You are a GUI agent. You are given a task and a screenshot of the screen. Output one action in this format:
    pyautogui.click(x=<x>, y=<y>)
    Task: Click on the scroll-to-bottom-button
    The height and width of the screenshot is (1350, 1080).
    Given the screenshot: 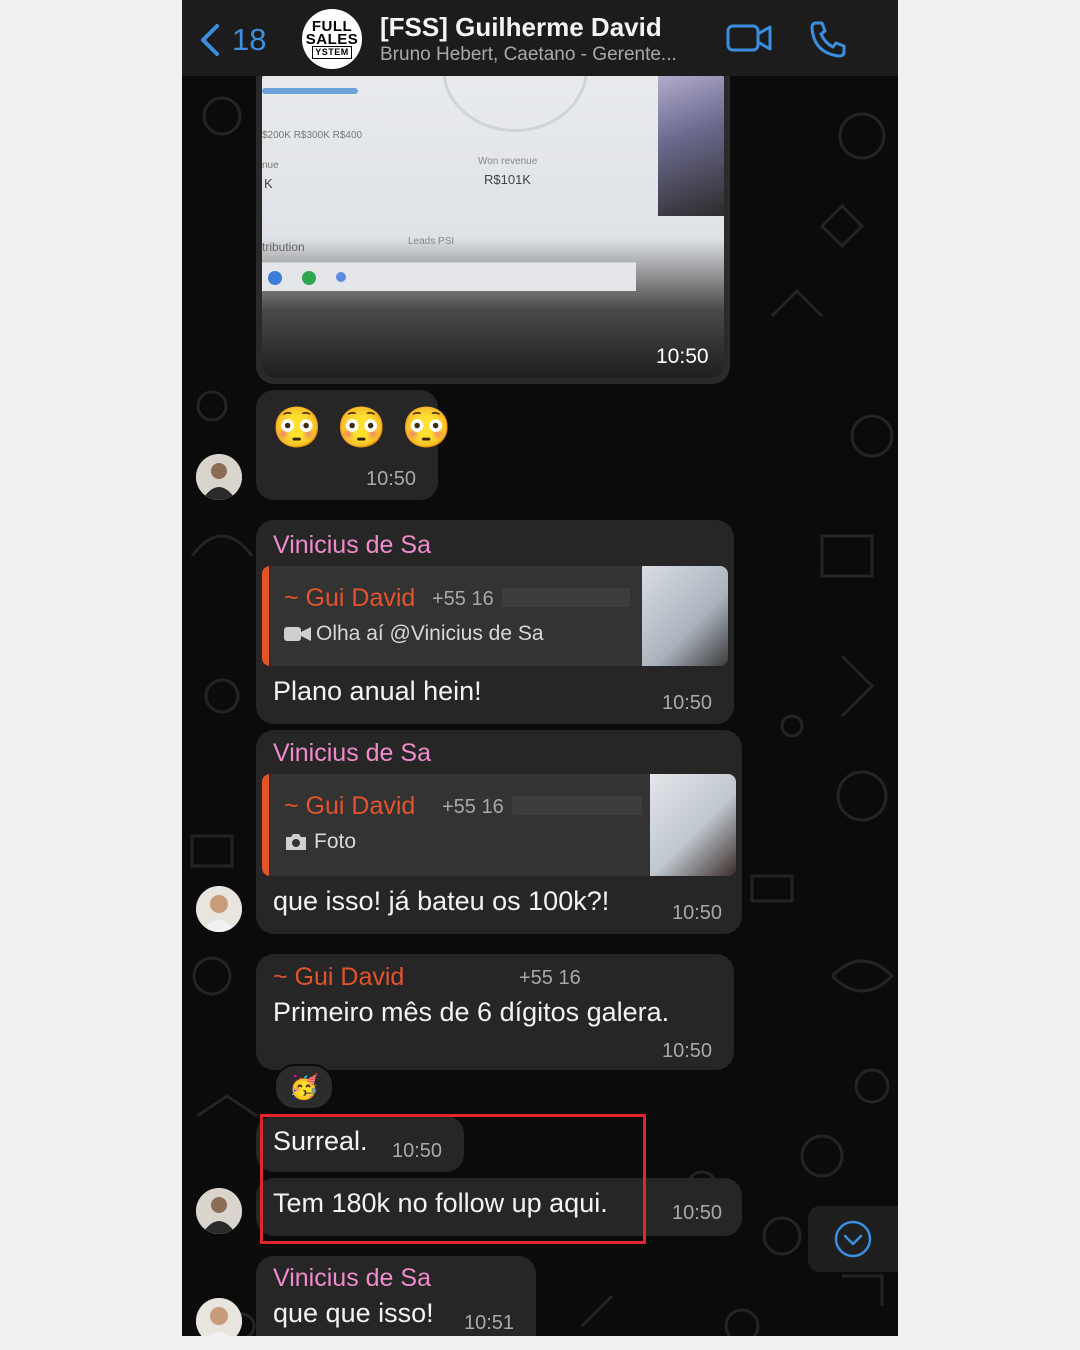 What is the action you would take?
    pyautogui.click(x=853, y=1239)
    